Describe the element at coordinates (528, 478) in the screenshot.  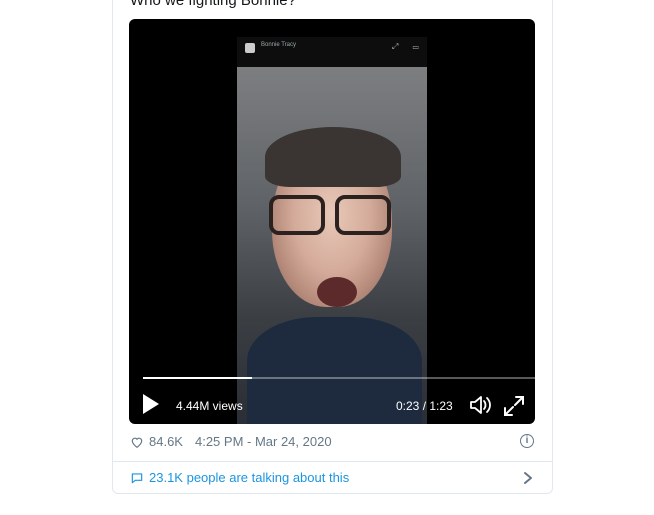
I see `chevron-right-icon` at that location.